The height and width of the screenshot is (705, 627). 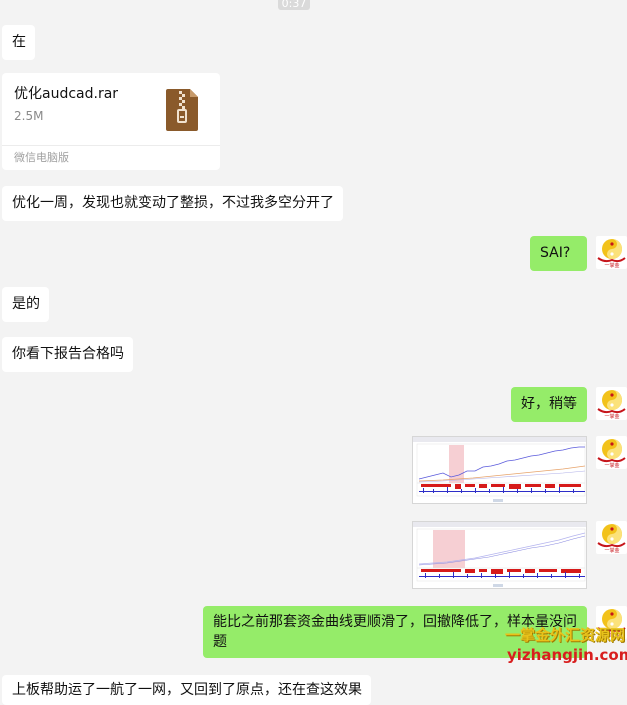 I want to click on message-bubble-incoming: 上板帮助运了一航了一网，又回到了原点，还在查这效果, so click(x=186, y=690).